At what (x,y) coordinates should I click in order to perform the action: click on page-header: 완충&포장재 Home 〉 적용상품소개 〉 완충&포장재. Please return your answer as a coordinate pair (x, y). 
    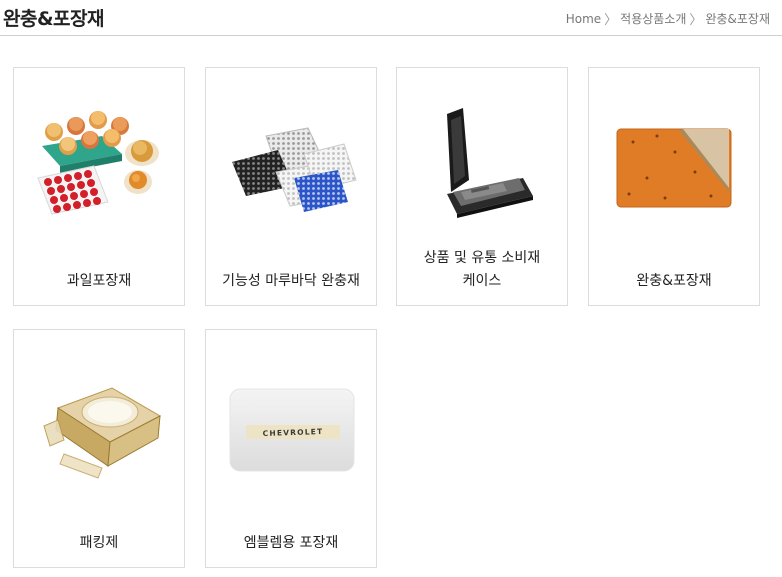
    Looking at the image, I should click on (391, 18).